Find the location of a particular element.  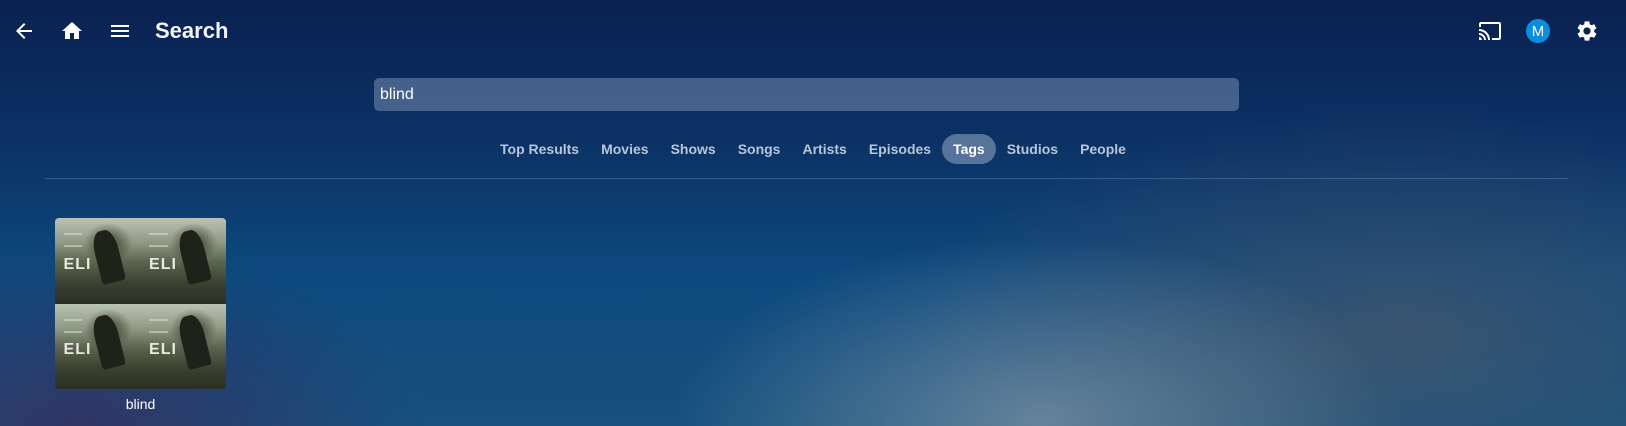

tag-thumbnail: ELI ELI ELI ELI is located at coordinates (140, 303).